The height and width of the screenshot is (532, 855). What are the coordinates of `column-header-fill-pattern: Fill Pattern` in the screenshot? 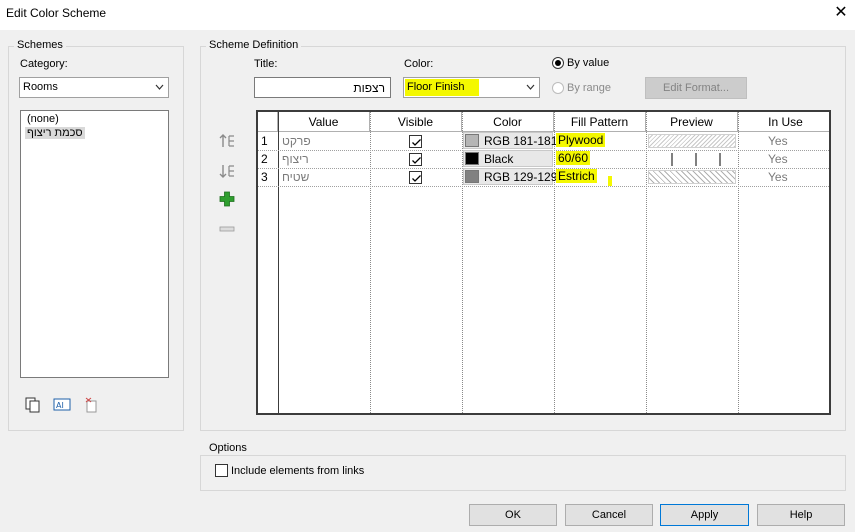 It's located at (600, 122).